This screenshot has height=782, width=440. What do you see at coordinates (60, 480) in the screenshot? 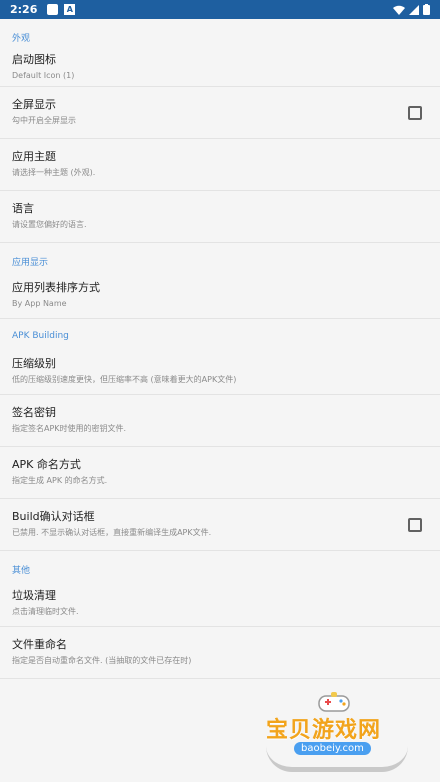
I see `pref-summary: 指定生成 APK 的命名方式.` at bounding box center [60, 480].